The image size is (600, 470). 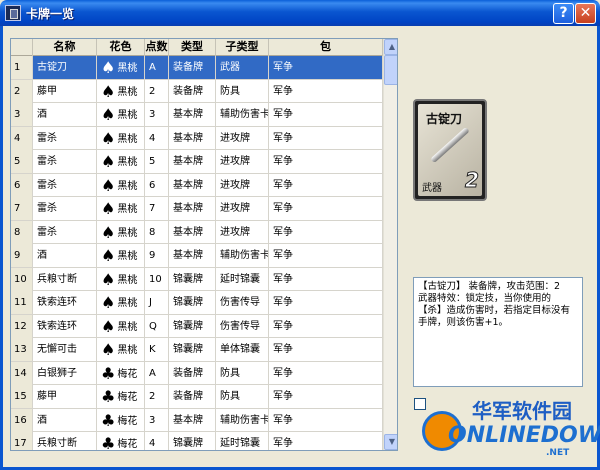 What do you see at coordinates (157, 47) in the screenshot?
I see `col-header-point: 点数` at bounding box center [157, 47].